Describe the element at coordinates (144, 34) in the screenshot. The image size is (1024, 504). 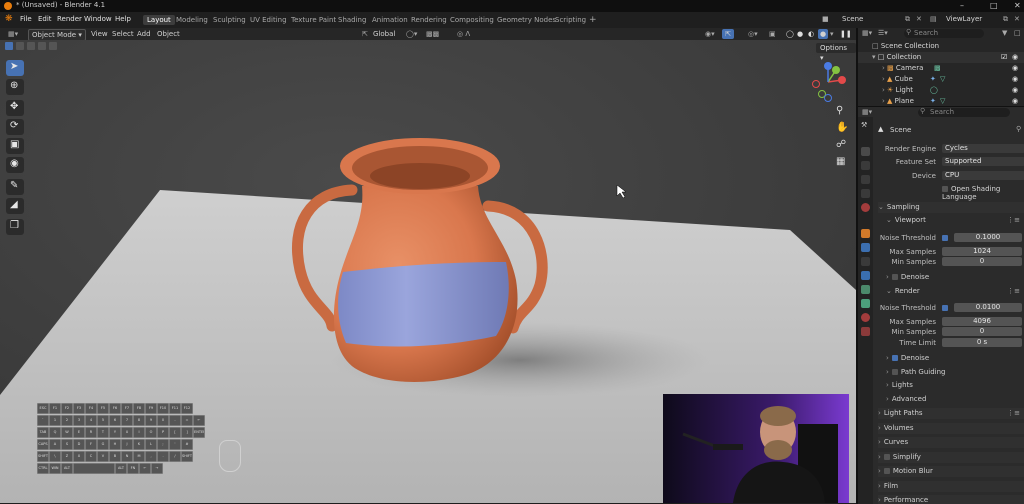
I see `menu-add: Add` at that location.